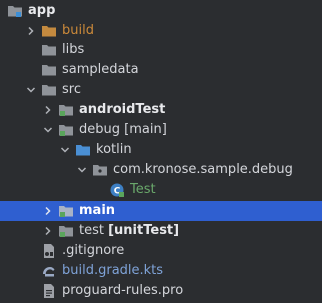 This screenshot has width=322, height=303. I want to click on source-set-badge: [main], so click(145, 129).